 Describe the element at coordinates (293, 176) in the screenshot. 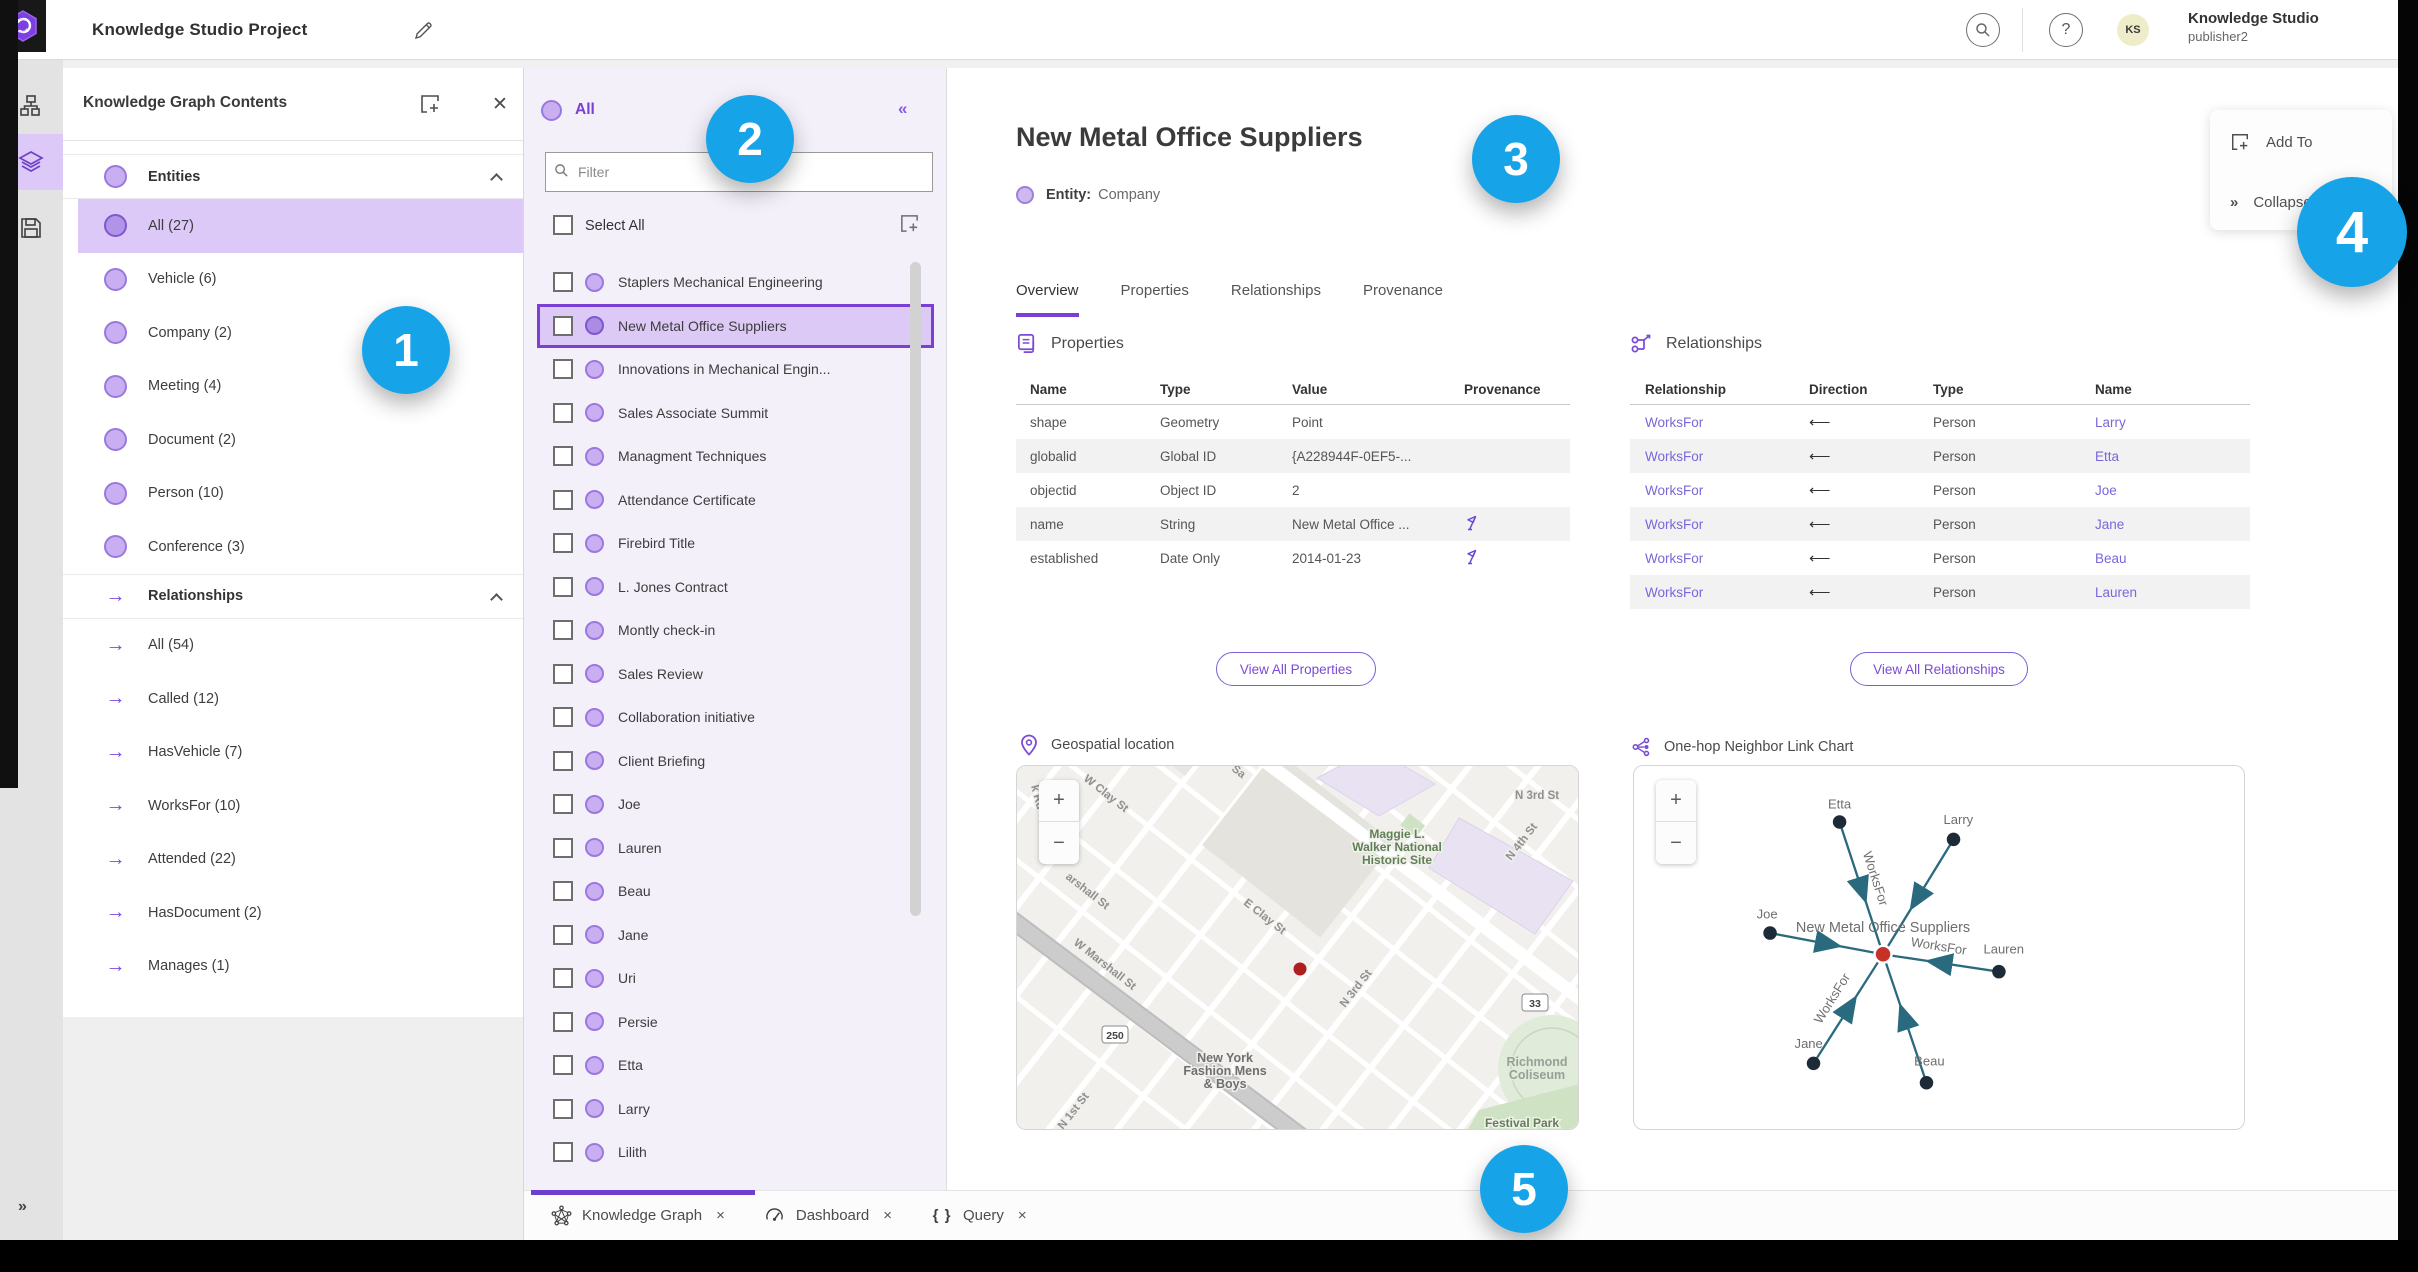

I see `section-header-entities: Entities` at that location.